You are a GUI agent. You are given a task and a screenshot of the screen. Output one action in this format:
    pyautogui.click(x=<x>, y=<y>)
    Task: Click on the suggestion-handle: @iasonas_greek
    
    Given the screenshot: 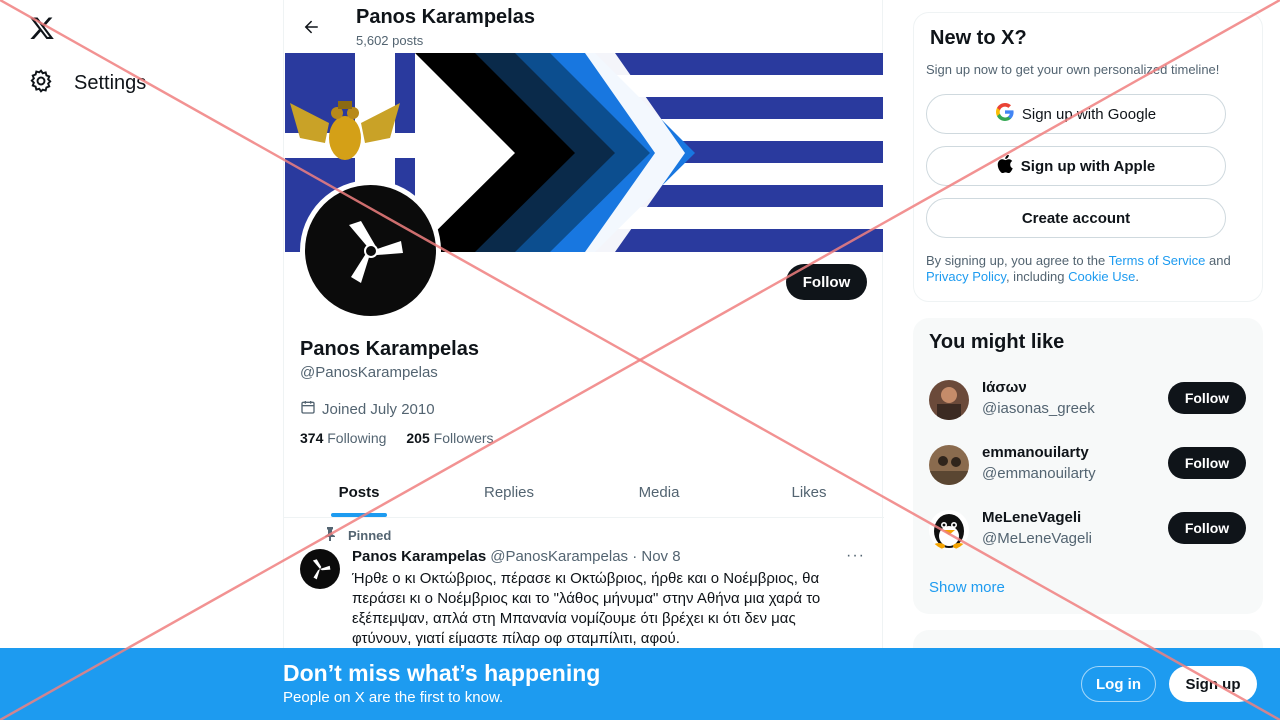 What is the action you would take?
    pyautogui.click(x=1038, y=408)
    